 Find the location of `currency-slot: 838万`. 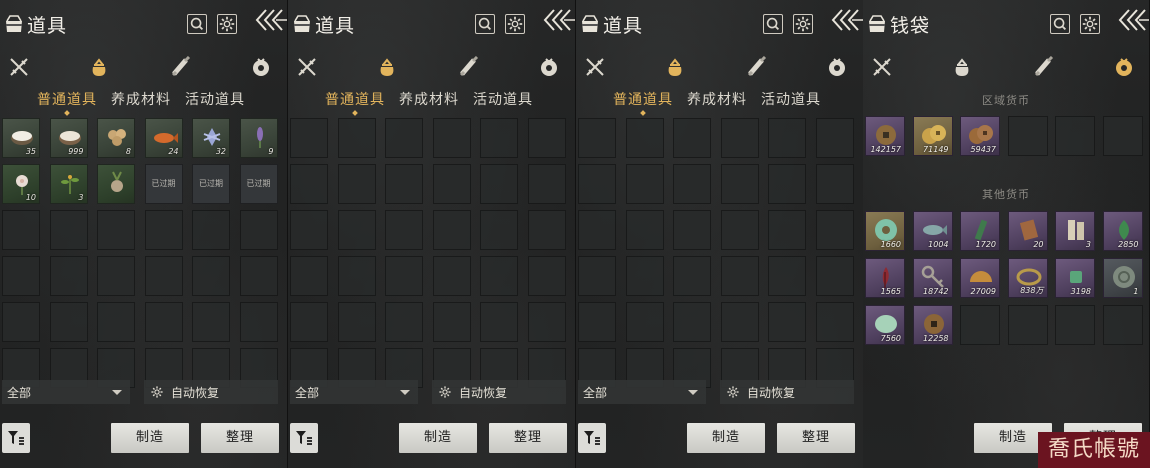

currency-slot: 838万 is located at coordinates (1027, 278).